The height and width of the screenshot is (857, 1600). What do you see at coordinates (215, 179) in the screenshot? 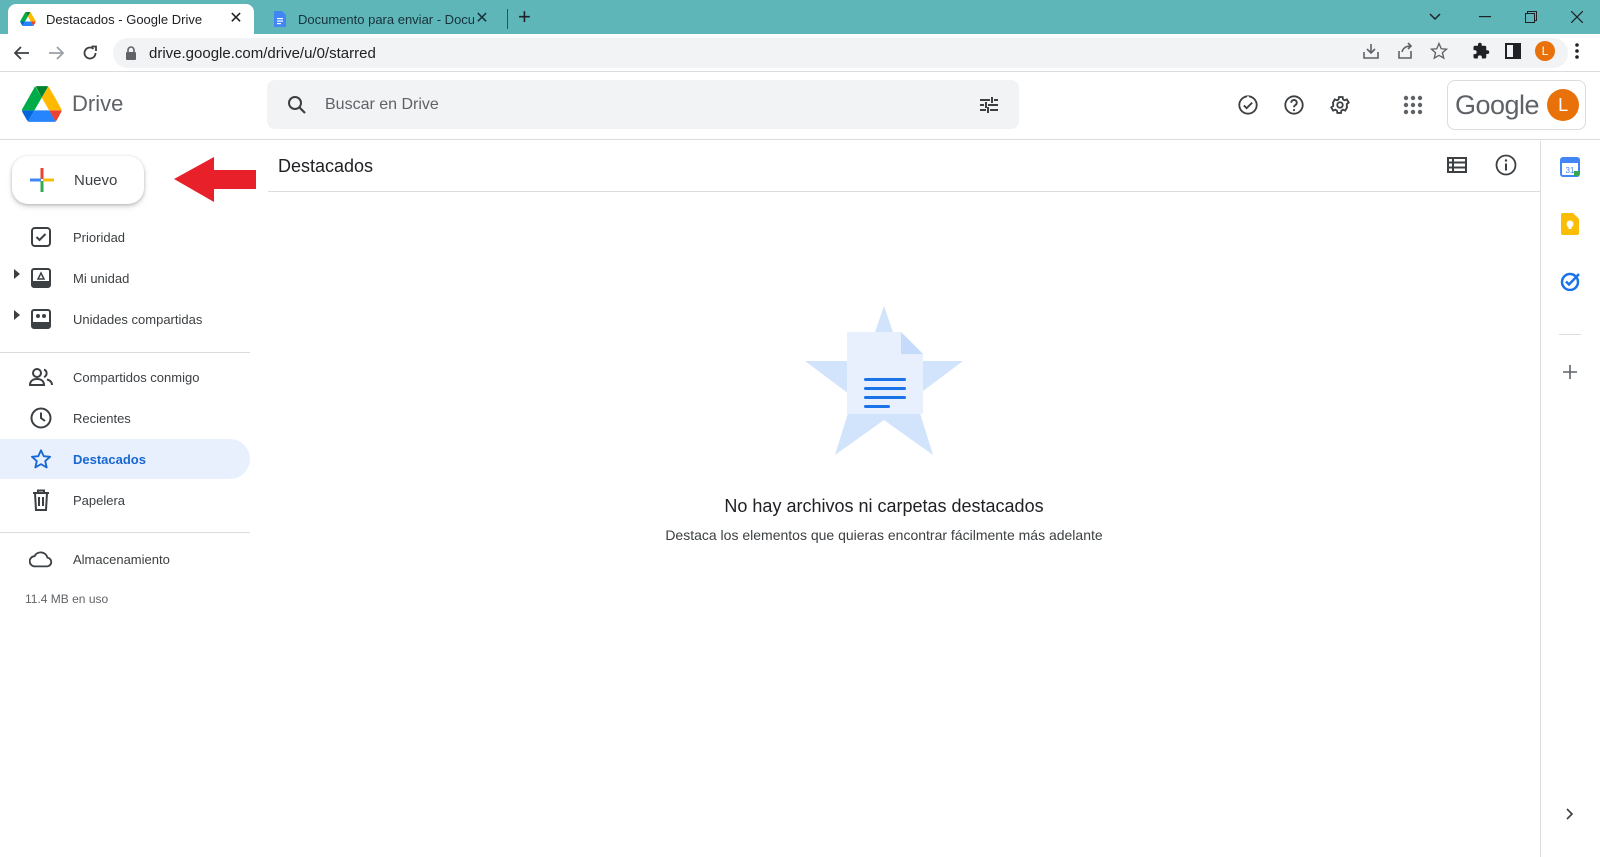
I see `annotation-arrow` at bounding box center [215, 179].